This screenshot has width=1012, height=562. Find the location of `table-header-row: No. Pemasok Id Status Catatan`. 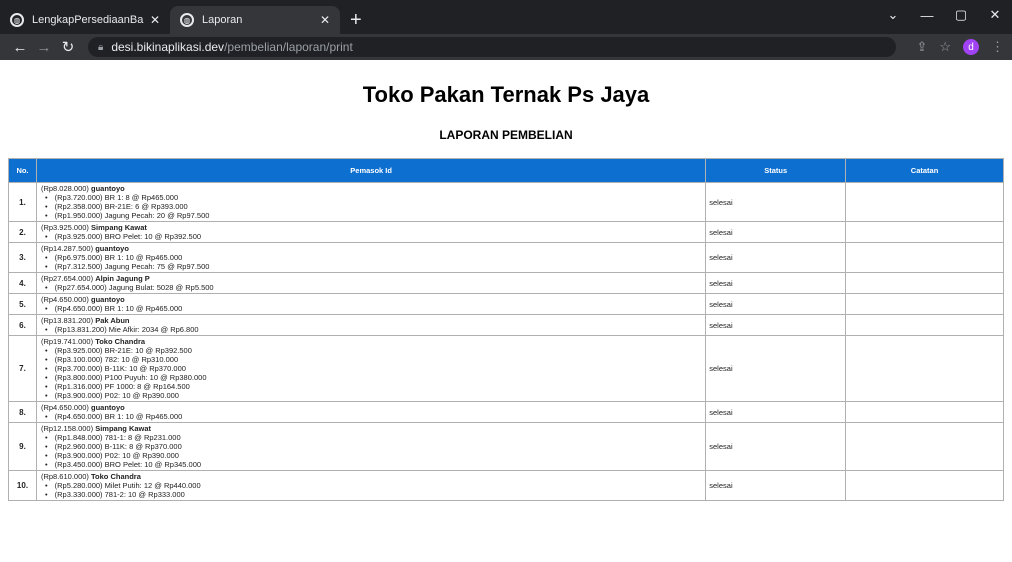

table-header-row: No. Pemasok Id Status Catatan is located at coordinates (506, 170).